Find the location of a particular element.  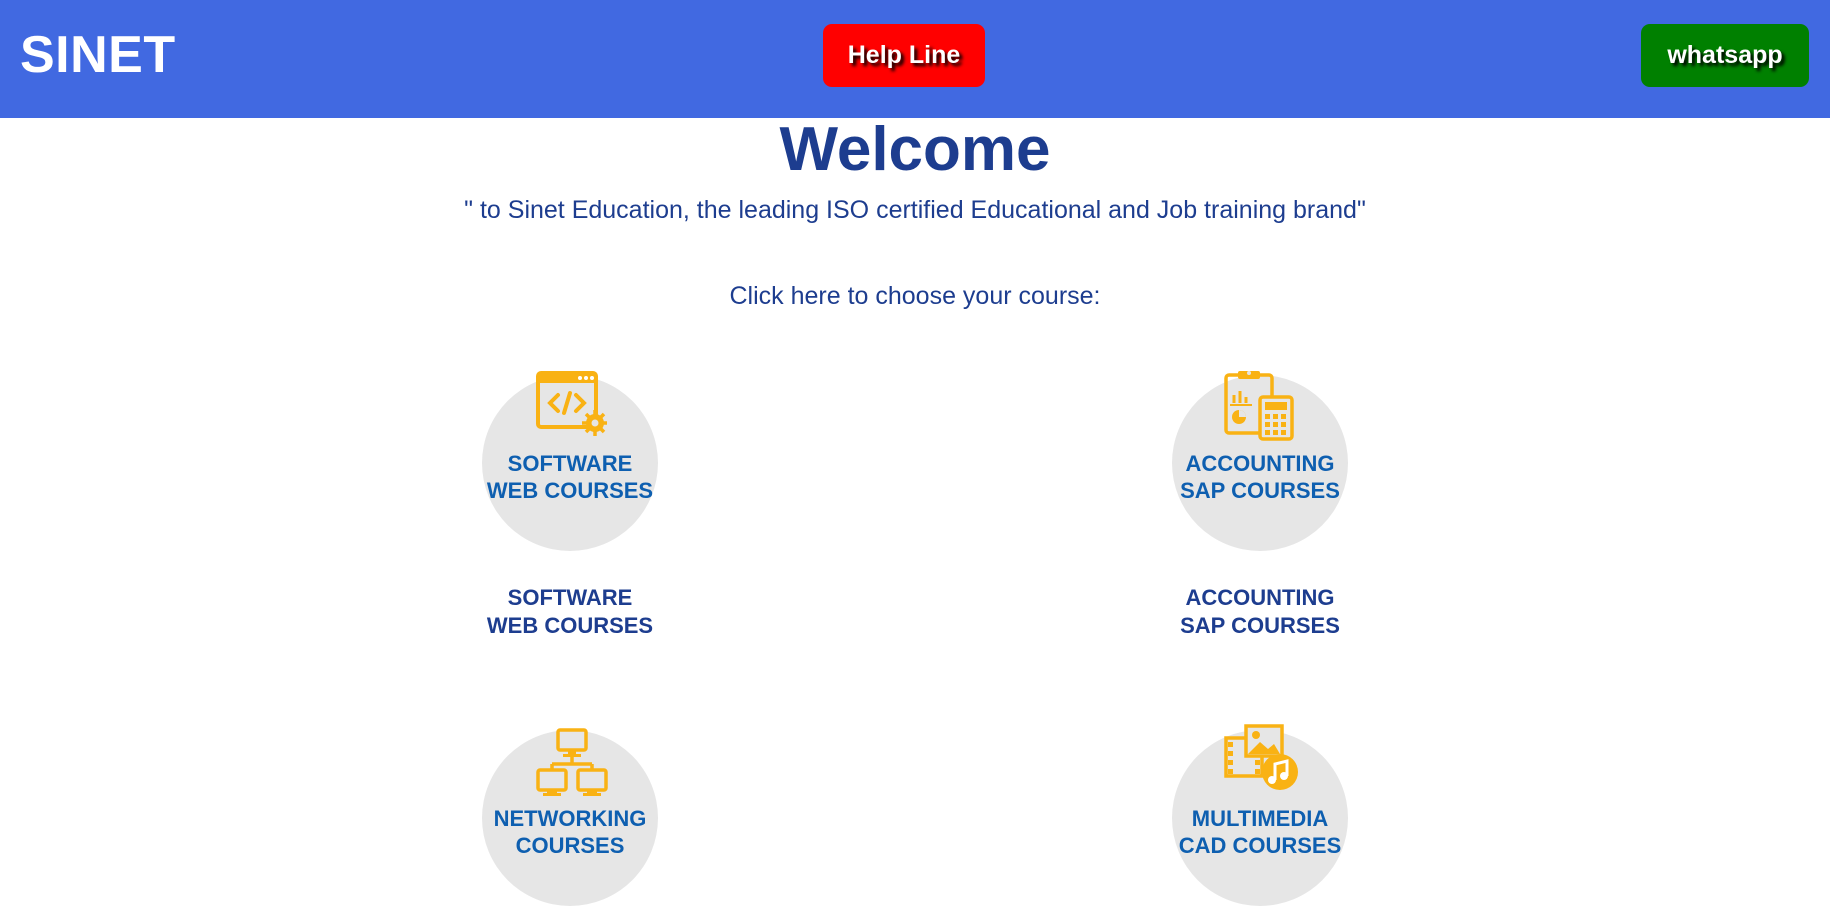

tile-label-line2: SAP COURSES is located at coordinates (1260, 490).